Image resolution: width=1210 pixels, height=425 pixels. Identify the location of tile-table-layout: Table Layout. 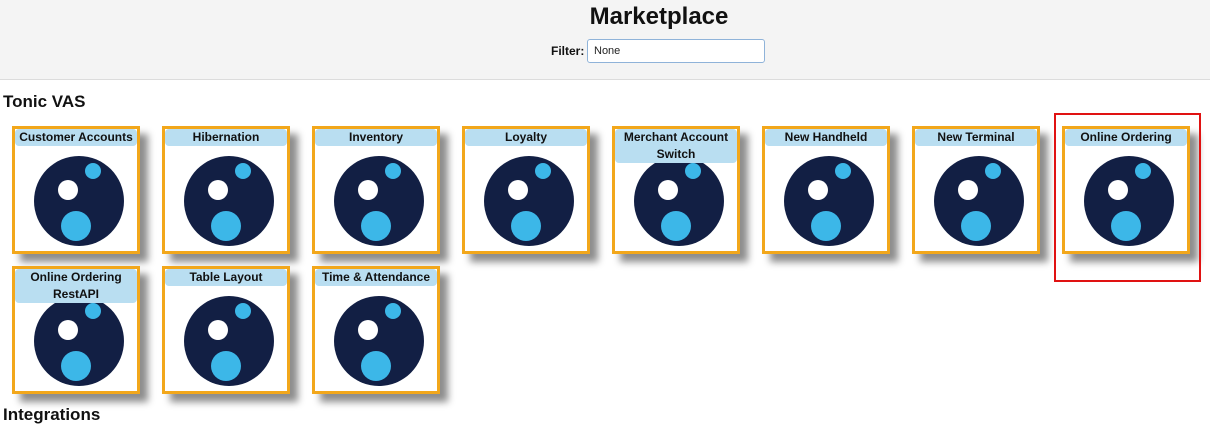
(226, 330).